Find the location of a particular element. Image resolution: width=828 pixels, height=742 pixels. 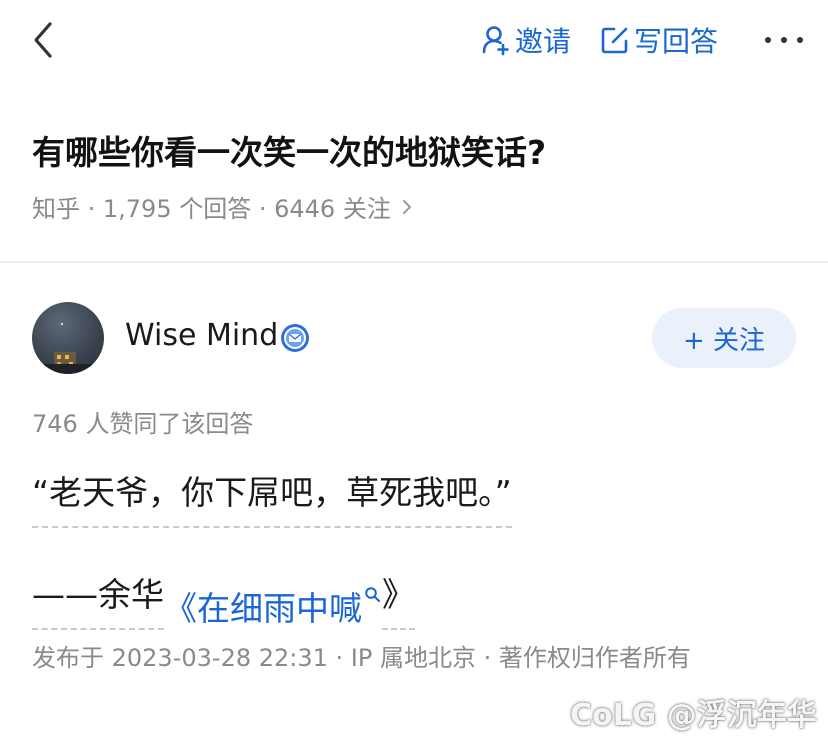

chevron-right-icon is located at coordinates (406, 206).